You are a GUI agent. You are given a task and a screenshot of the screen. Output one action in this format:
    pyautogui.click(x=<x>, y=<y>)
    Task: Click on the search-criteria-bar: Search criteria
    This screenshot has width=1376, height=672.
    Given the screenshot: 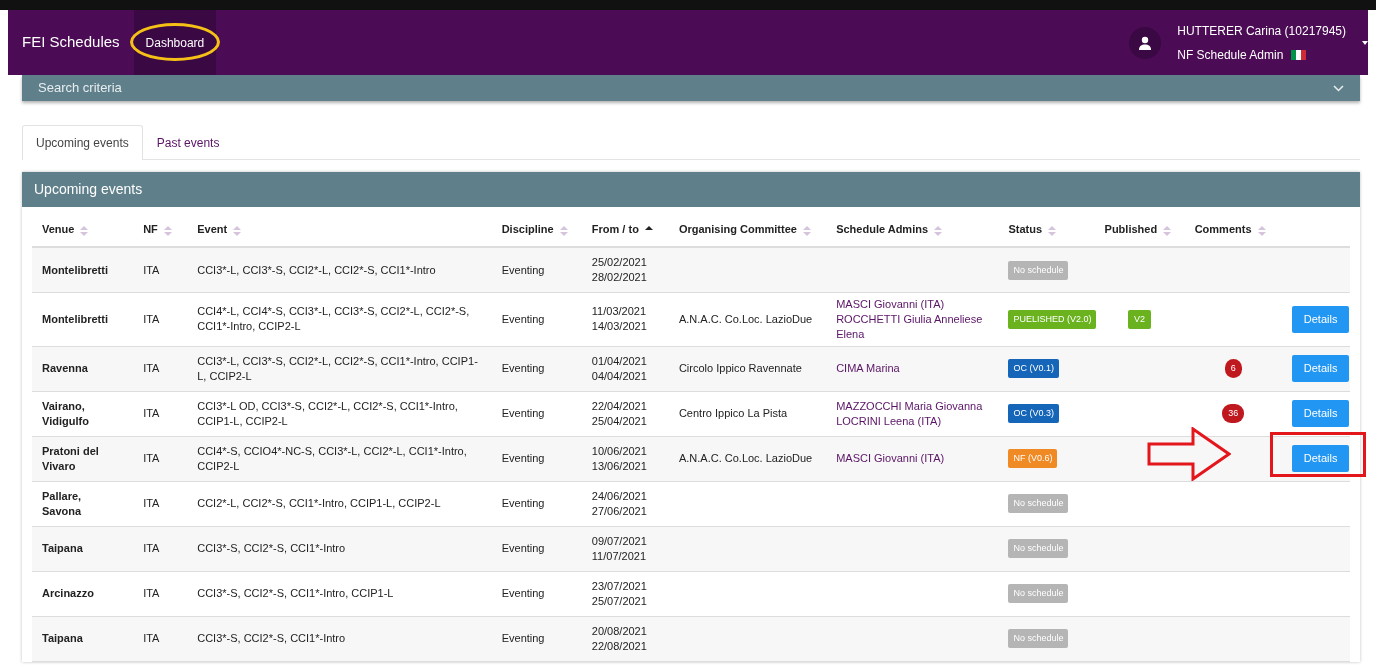 What is the action you would take?
    pyautogui.click(x=691, y=88)
    